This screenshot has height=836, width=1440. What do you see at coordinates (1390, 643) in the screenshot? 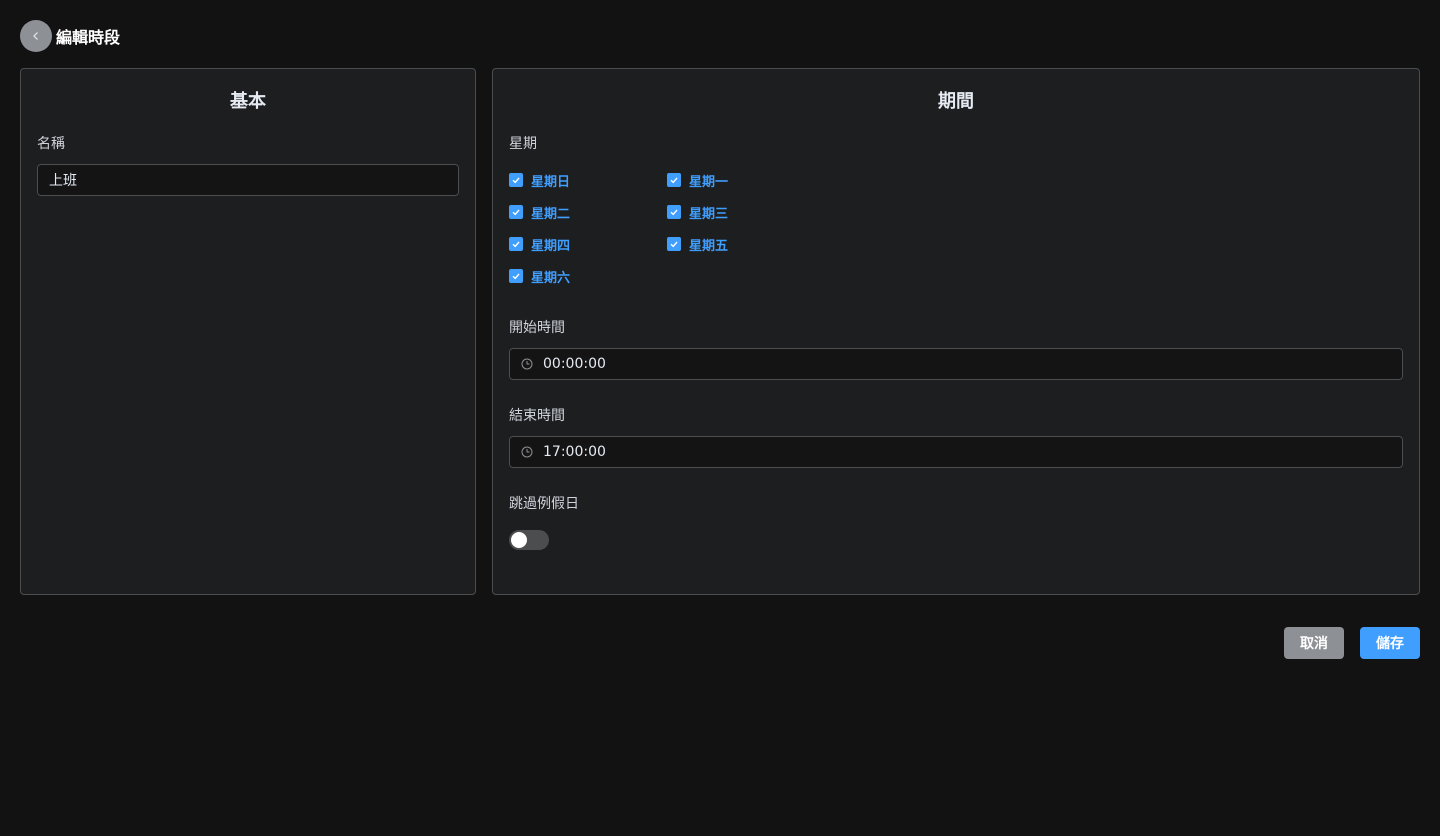
I see `save-button: 儲存` at bounding box center [1390, 643].